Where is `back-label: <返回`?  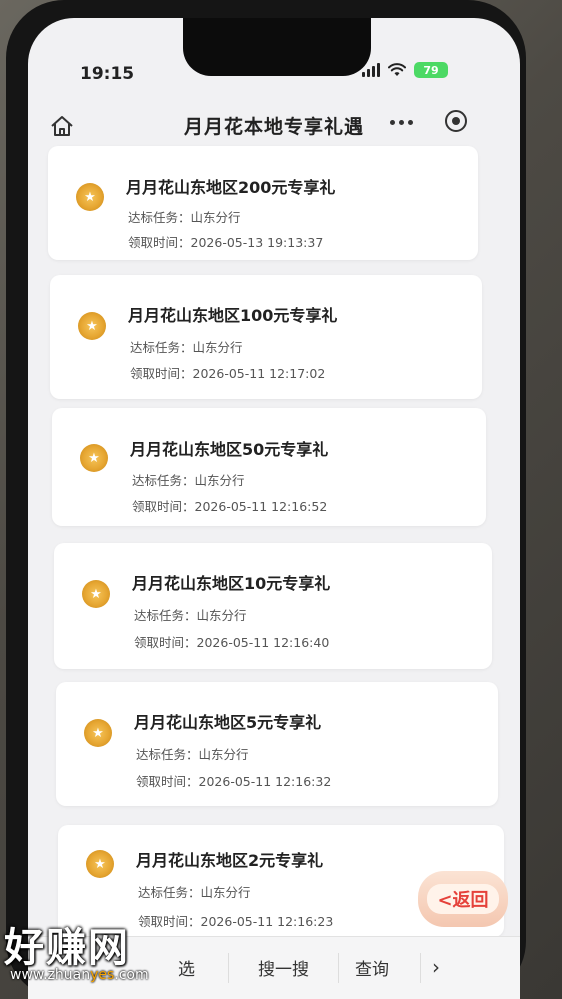
back-label: <返回 is located at coordinates (463, 899).